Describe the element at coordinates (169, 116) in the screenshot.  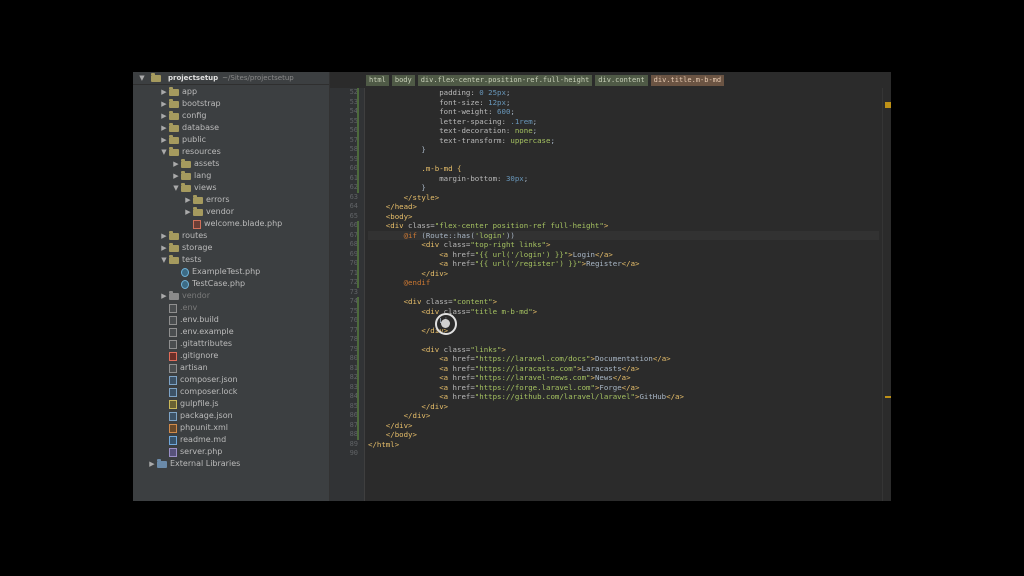
I see `tree-folder-row: ▶ config` at that location.